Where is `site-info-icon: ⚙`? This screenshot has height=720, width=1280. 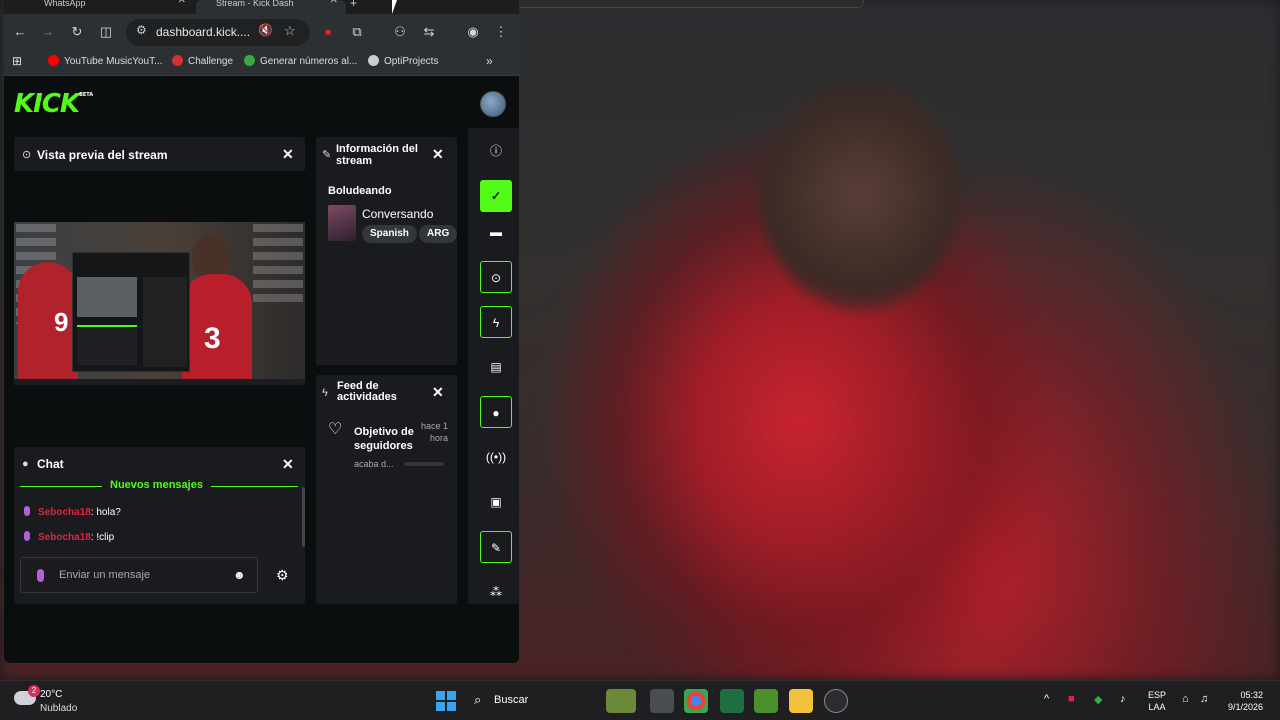 site-info-icon: ⚙ is located at coordinates (141, 30).